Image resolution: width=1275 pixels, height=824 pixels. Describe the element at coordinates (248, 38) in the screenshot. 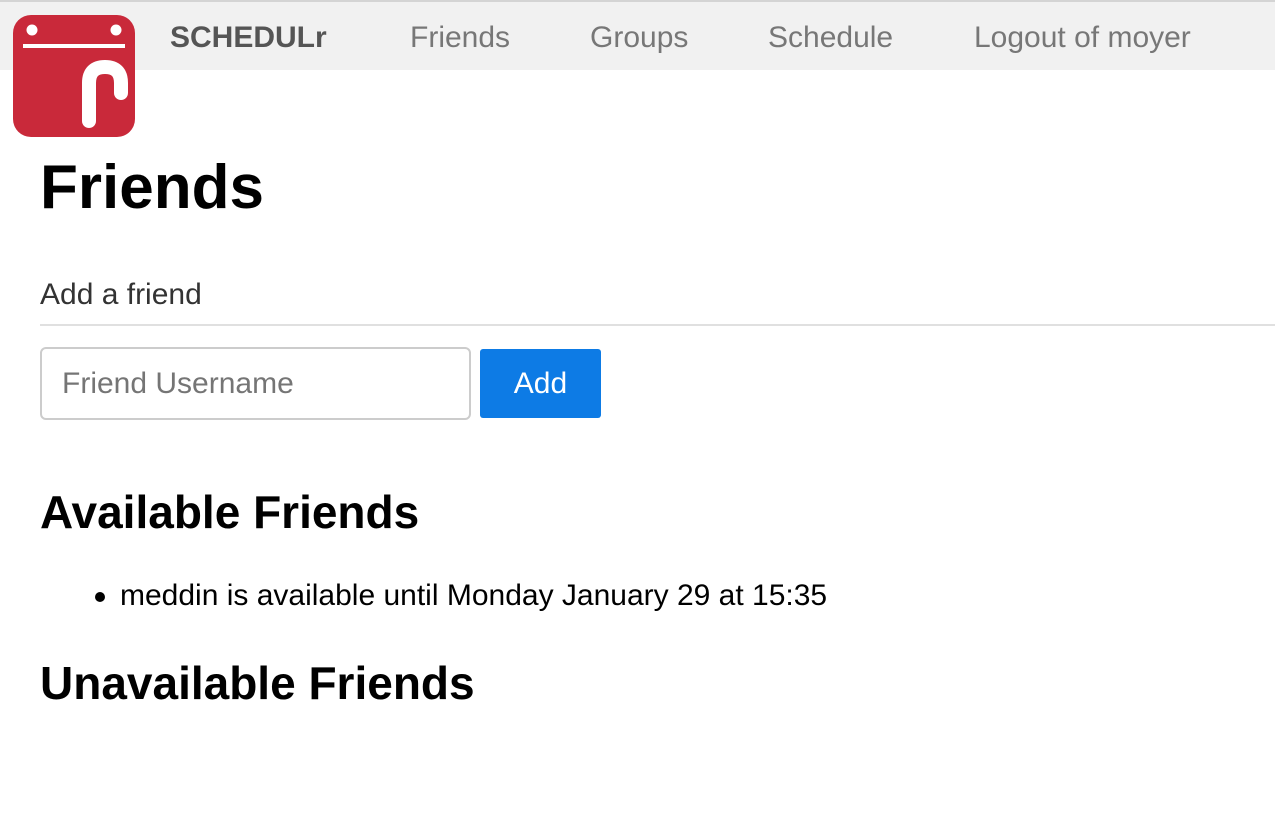

I see `brand-link: SCHEDULr` at that location.